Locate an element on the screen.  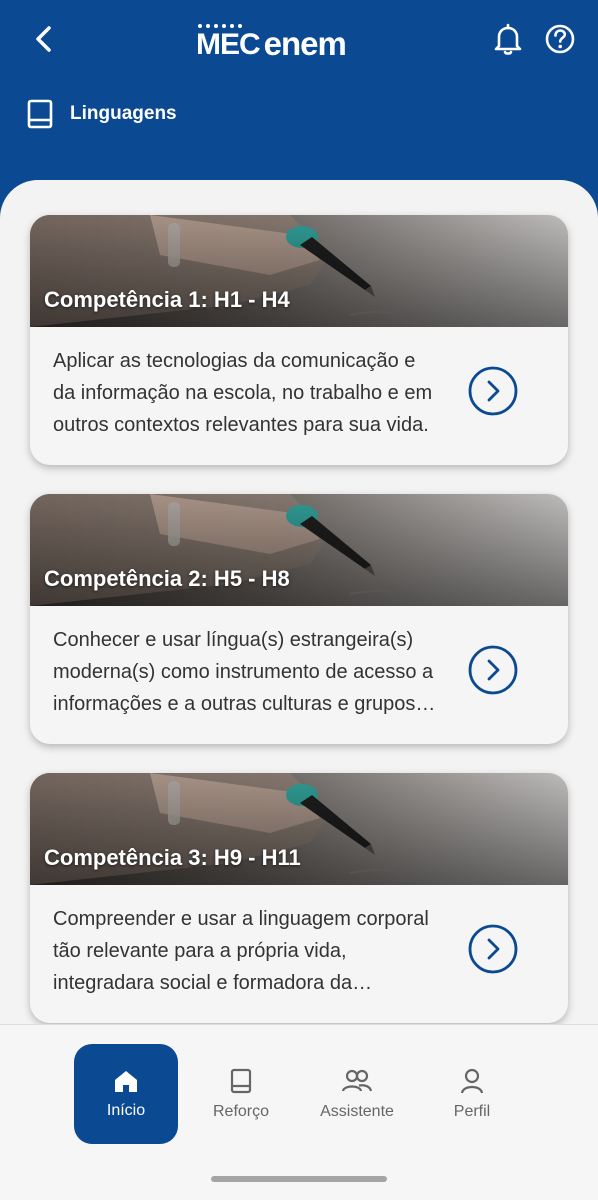
notifications-button is located at coordinates (508, 39).